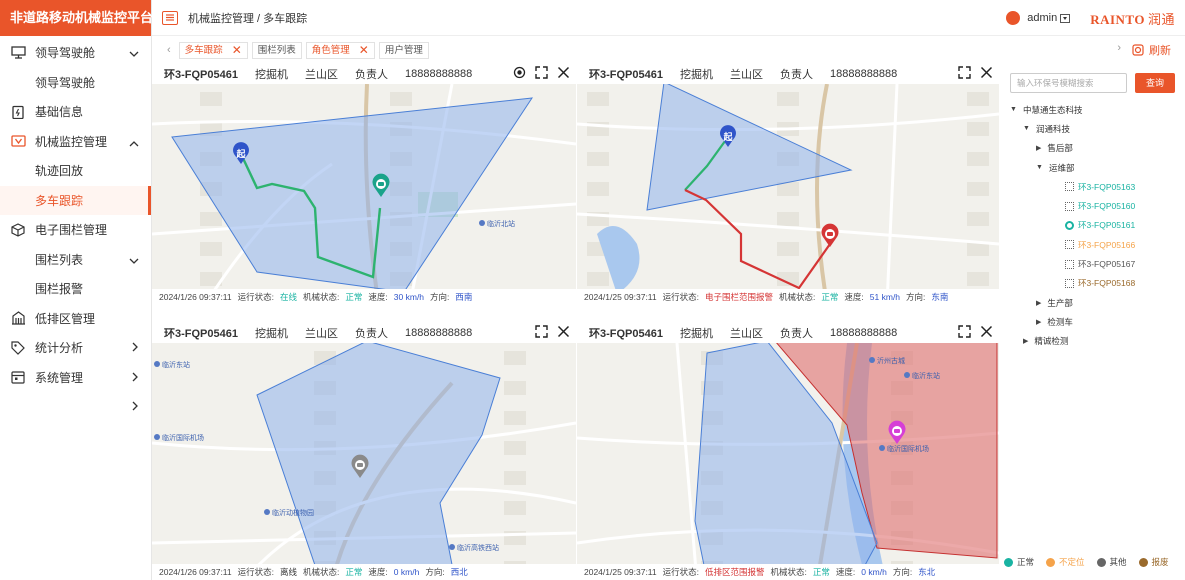 The width and height of the screenshot is (1185, 580). Describe the element at coordinates (213, 50) in the screenshot. I see `tab-multi-track: 多车跟踪 ✕` at that location.